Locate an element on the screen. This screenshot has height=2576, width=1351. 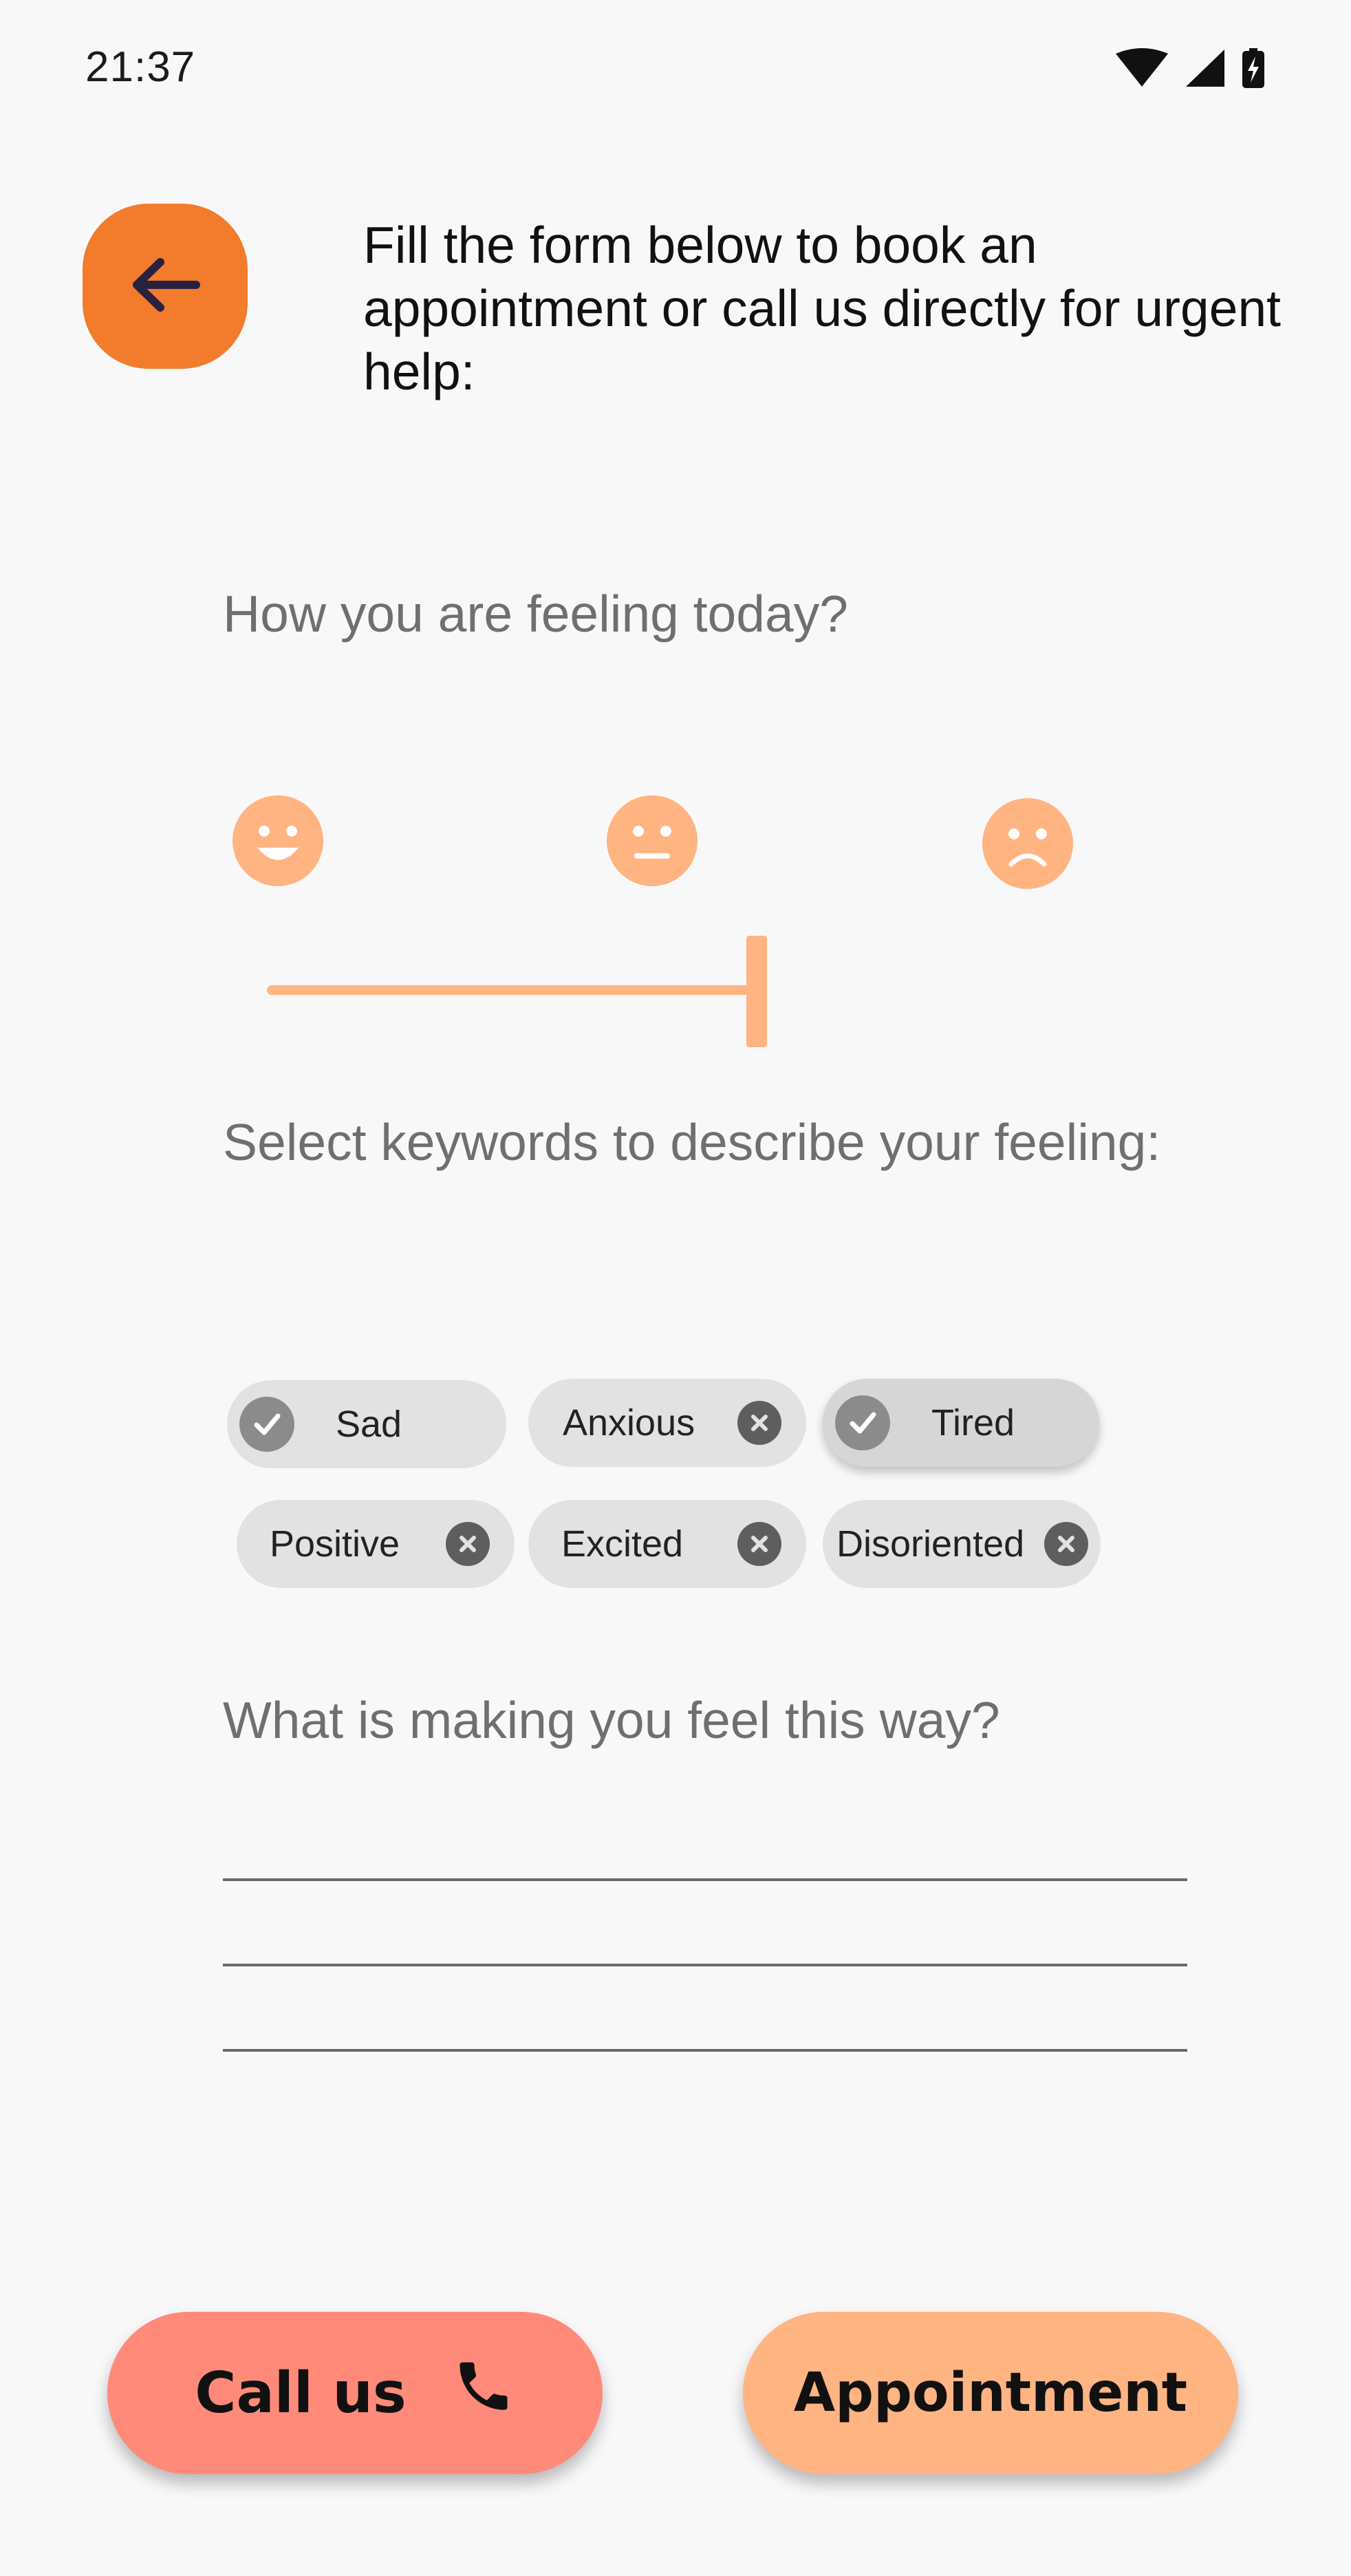
status-icons is located at coordinates (1193, 68).